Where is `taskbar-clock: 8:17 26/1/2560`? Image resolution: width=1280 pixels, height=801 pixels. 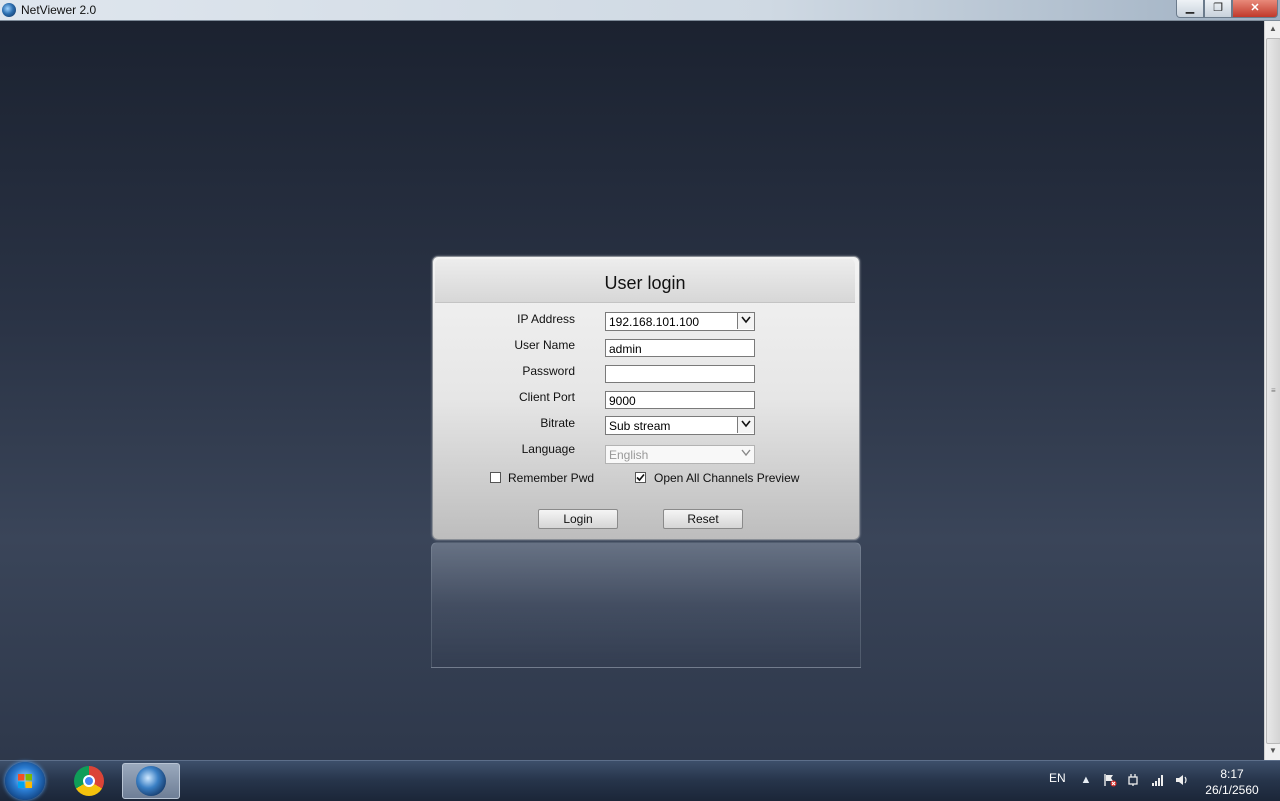 taskbar-clock: 8:17 26/1/2560 is located at coordinates (1232, 782).